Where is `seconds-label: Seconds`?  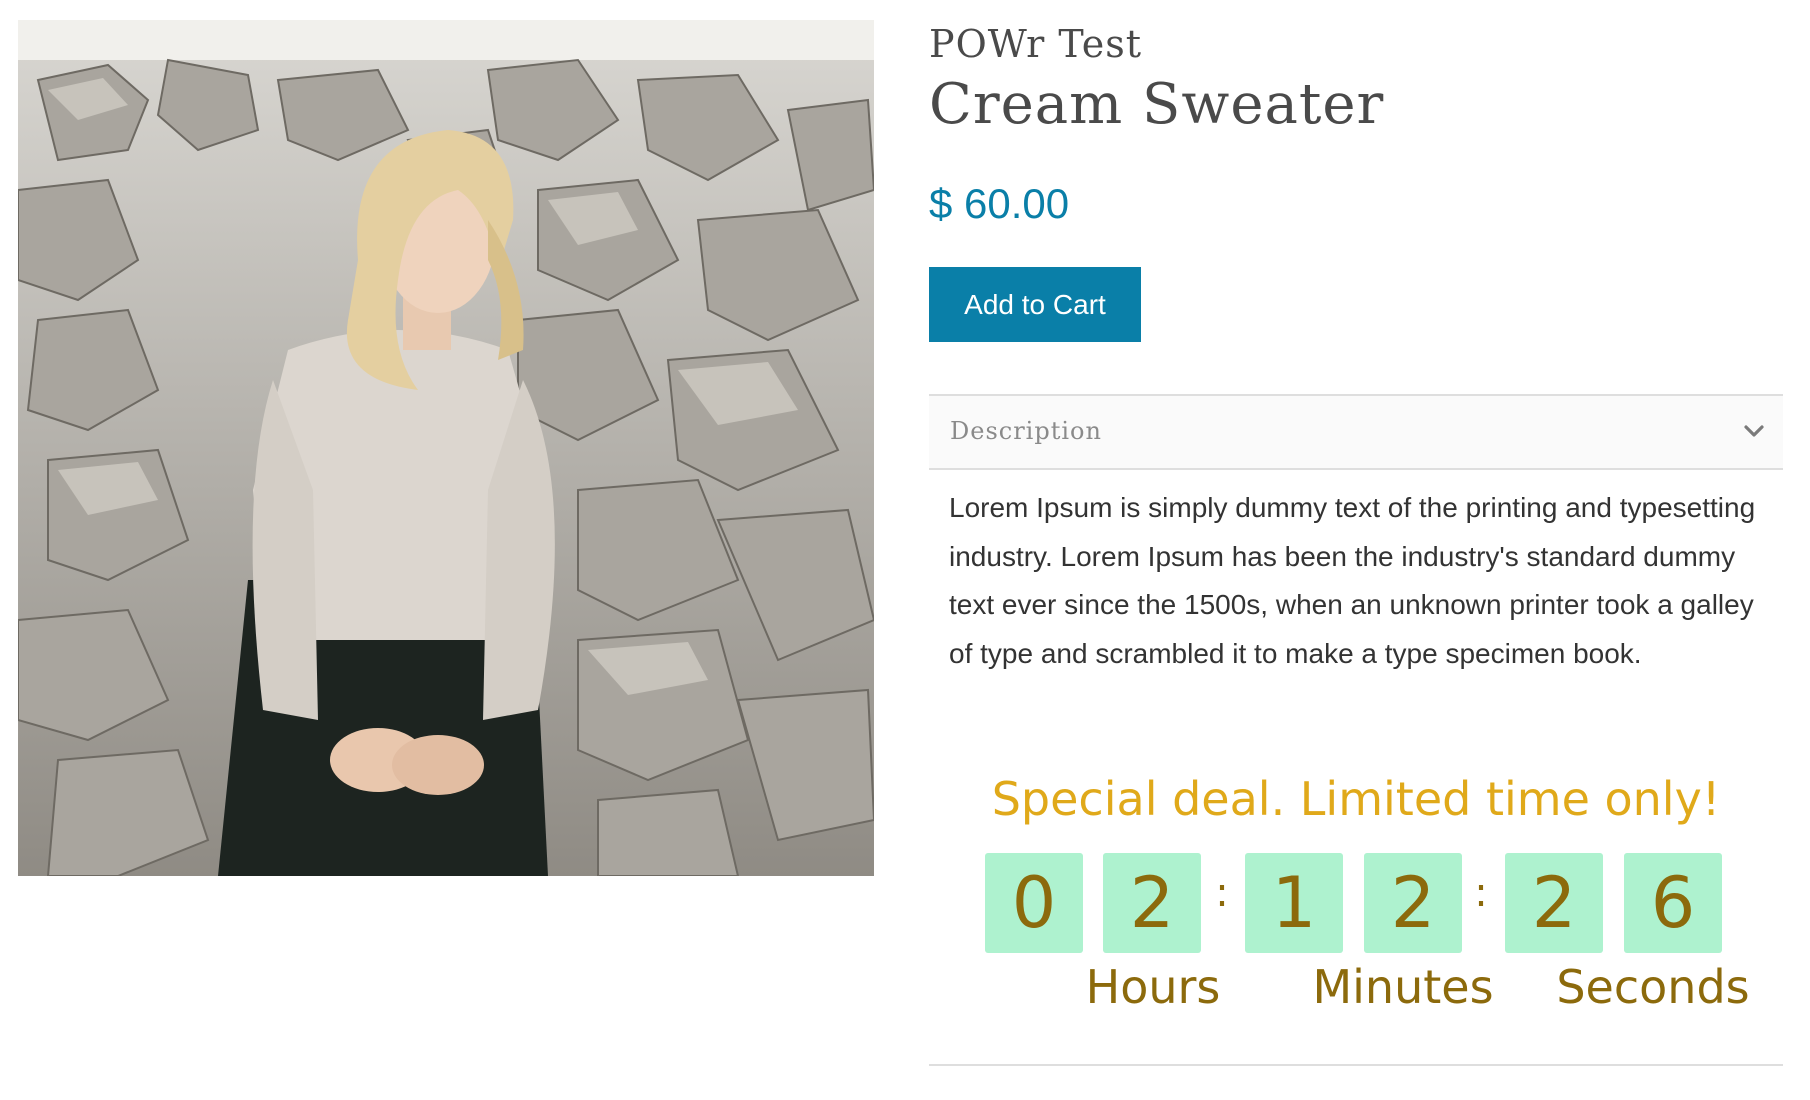 seconds-label: Seconds is located at coordinates (1653, 987).